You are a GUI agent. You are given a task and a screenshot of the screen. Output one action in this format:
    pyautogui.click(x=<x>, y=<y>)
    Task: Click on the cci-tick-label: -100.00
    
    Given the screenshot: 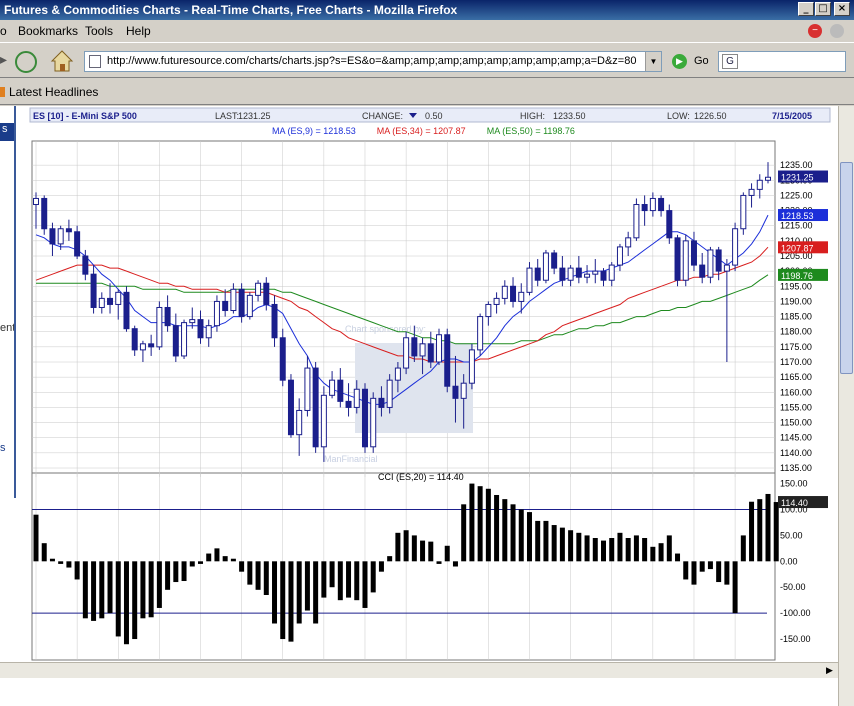 What is the action you would take?
    pyautogui.click(x=795, y=613)
    